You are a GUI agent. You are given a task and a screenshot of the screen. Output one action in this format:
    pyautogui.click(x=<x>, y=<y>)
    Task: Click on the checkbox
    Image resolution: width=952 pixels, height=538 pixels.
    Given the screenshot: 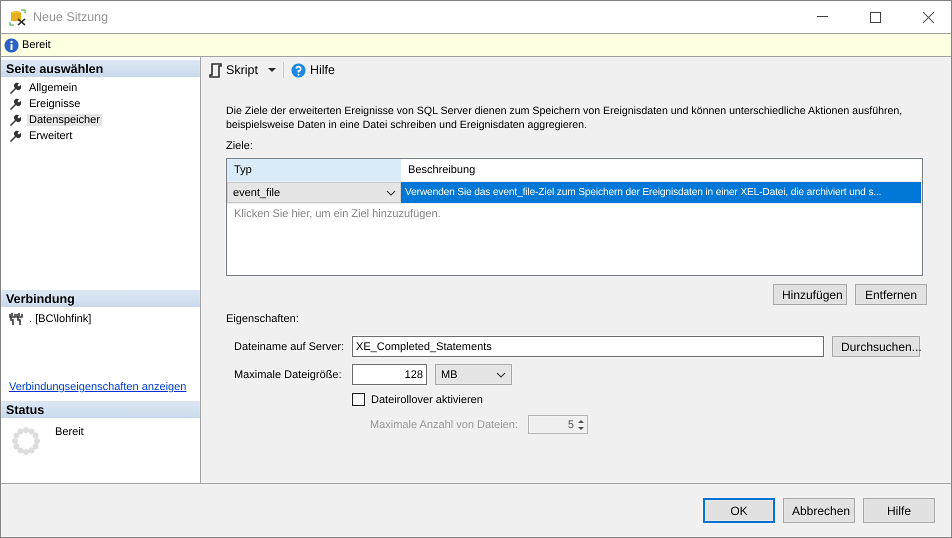 What is the action you would take?
    pyautogui.click(x=358, y=399)
    